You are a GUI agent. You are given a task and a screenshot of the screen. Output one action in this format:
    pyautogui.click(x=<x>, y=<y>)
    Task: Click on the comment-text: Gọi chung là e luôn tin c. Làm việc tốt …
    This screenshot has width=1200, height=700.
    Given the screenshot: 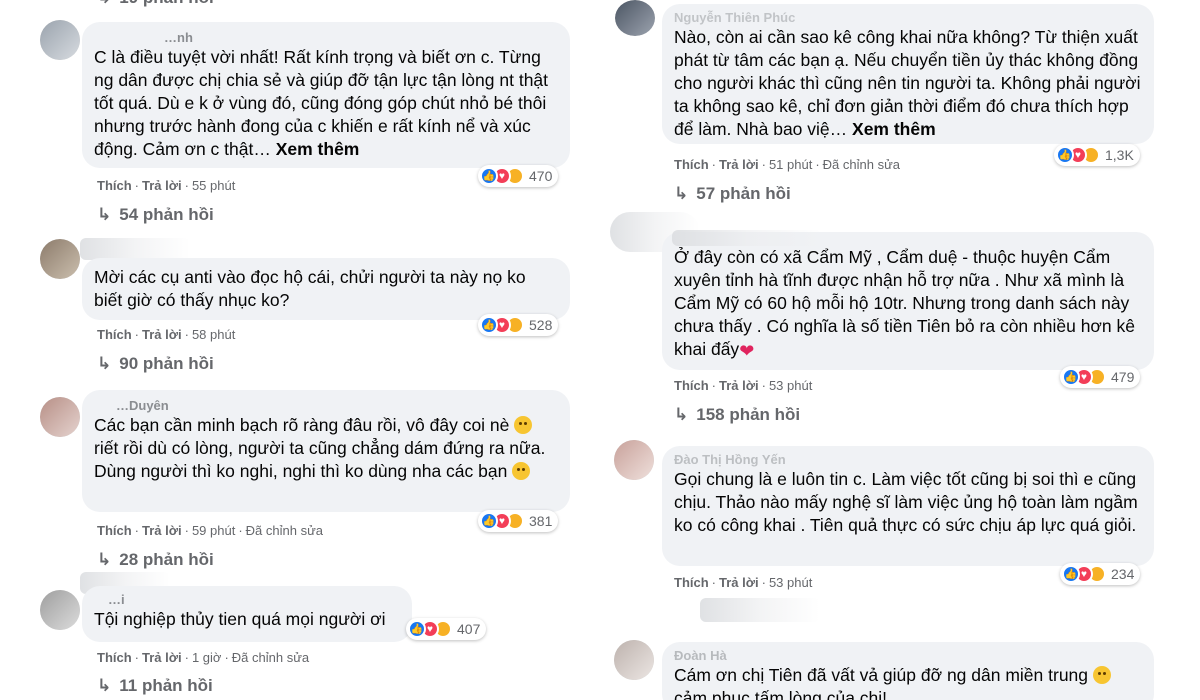 What is the action you would take?
    pyautogui.click(x=906, y=502)
    